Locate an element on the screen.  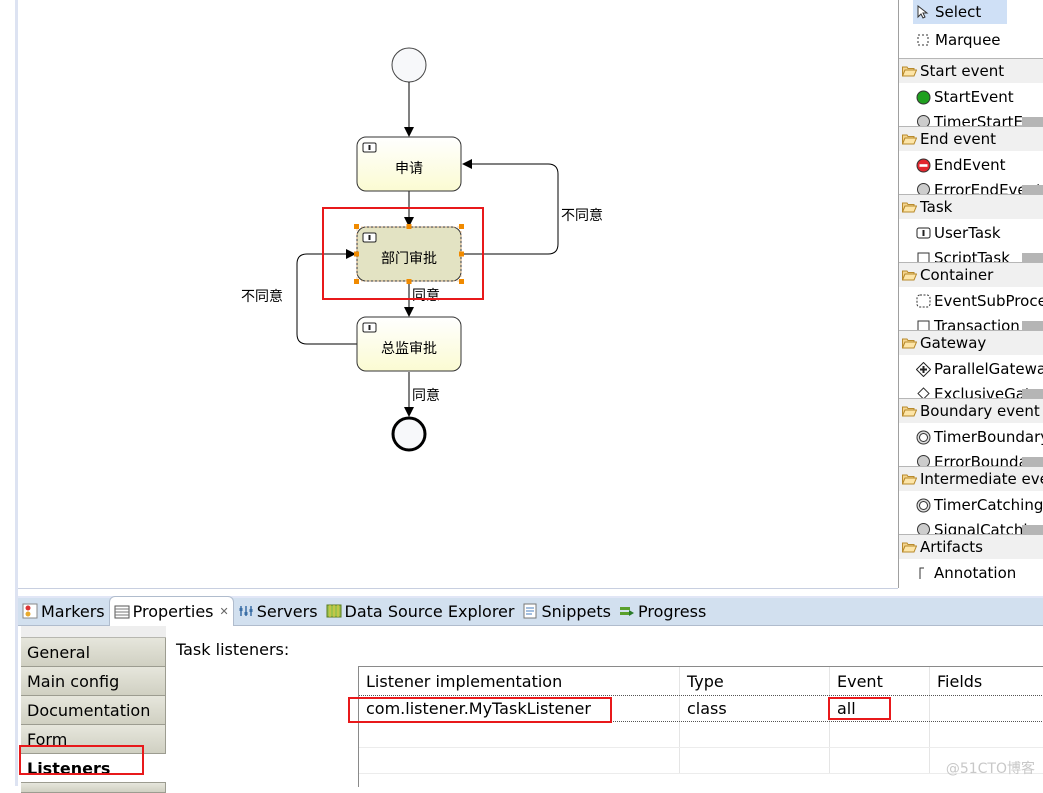
palette-group-header: Boundary event is located at coordinates (971, 411).